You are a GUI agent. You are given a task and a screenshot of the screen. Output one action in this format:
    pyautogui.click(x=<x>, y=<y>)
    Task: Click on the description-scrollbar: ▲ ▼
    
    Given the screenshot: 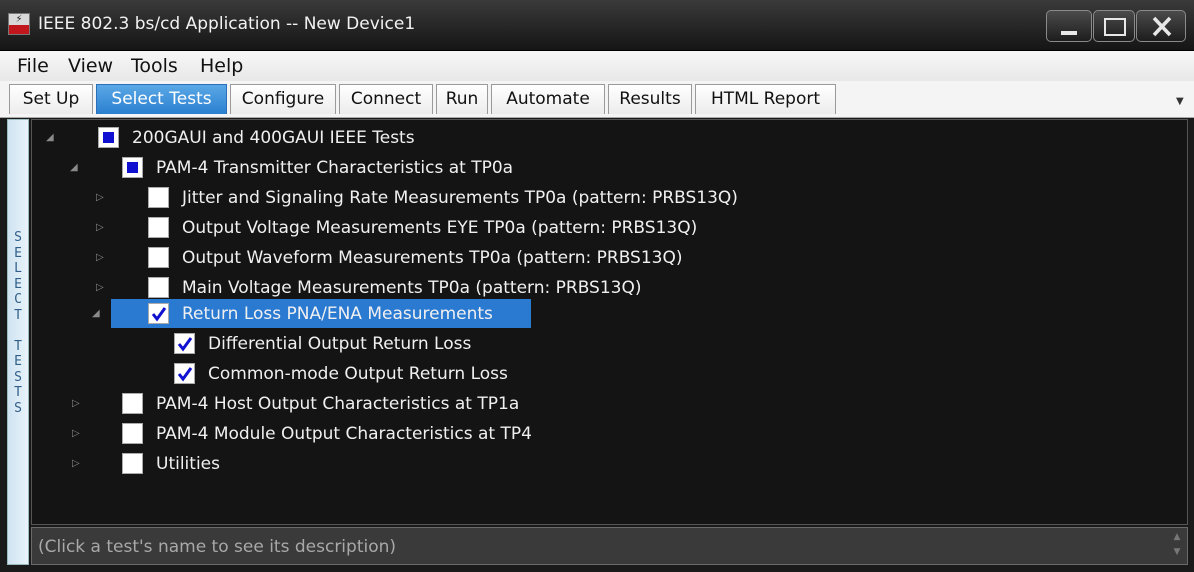 What is the action you would take?
    pyautogui.click(x=1177, y=545)
    